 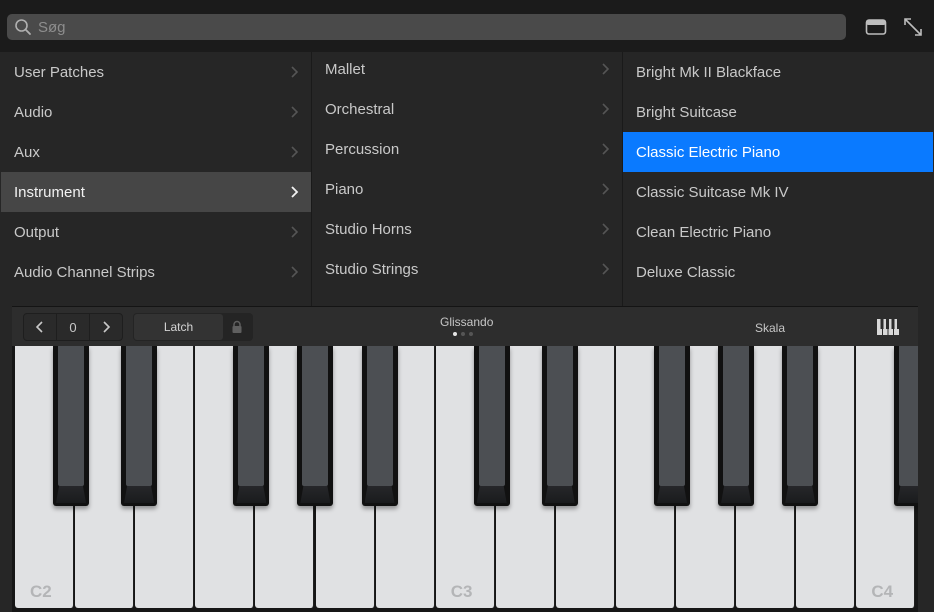 I want to click on category-label: User Patches, so click(x=59, y=72).